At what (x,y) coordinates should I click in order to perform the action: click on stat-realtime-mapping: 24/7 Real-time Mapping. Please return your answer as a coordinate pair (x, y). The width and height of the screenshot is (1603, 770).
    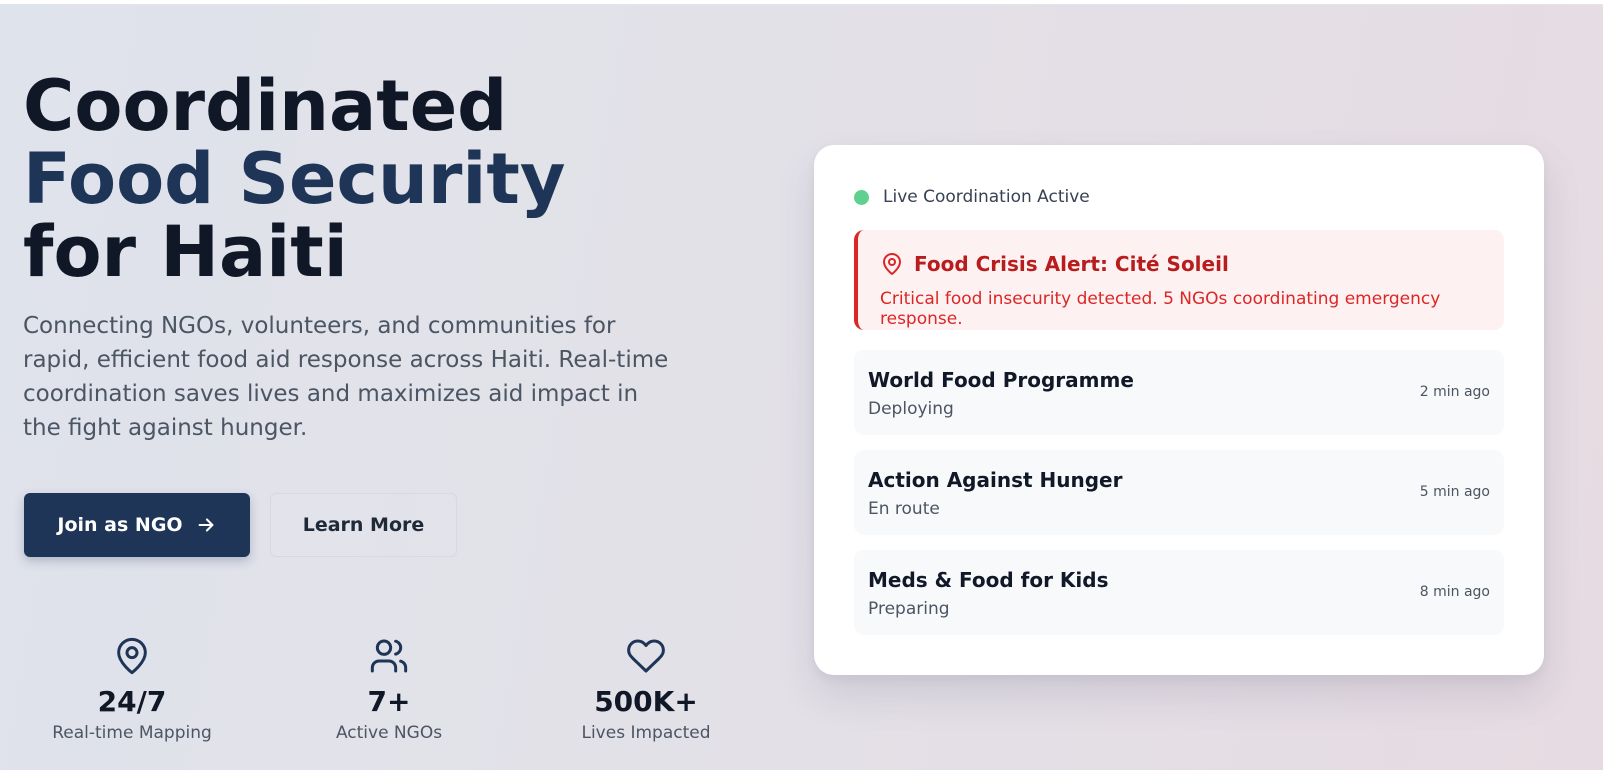
    Looking at the image, I should click on (132, 690).